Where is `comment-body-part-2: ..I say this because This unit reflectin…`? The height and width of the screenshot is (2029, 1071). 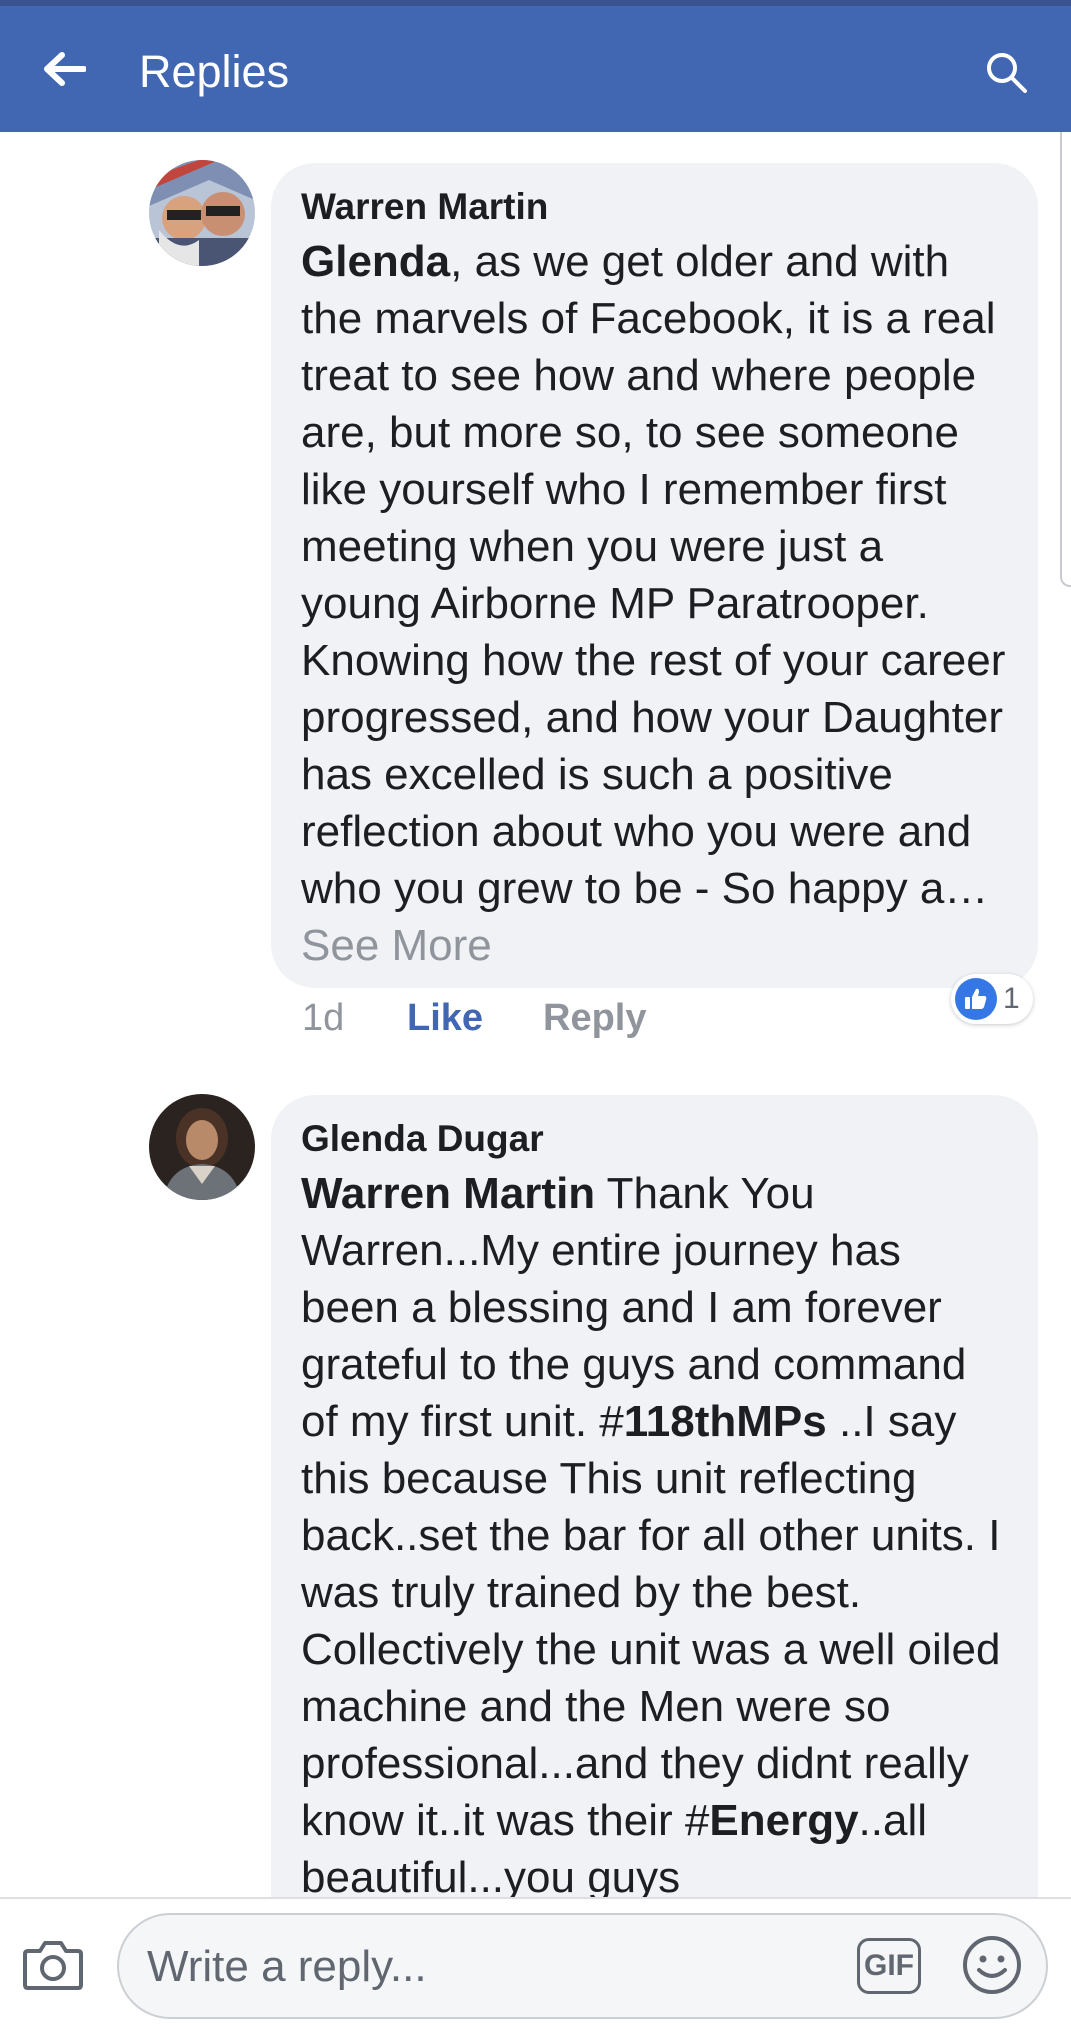 comment-body-part-2: ..I say this because This unit reflectin… is located at coordinates (651, 1621).